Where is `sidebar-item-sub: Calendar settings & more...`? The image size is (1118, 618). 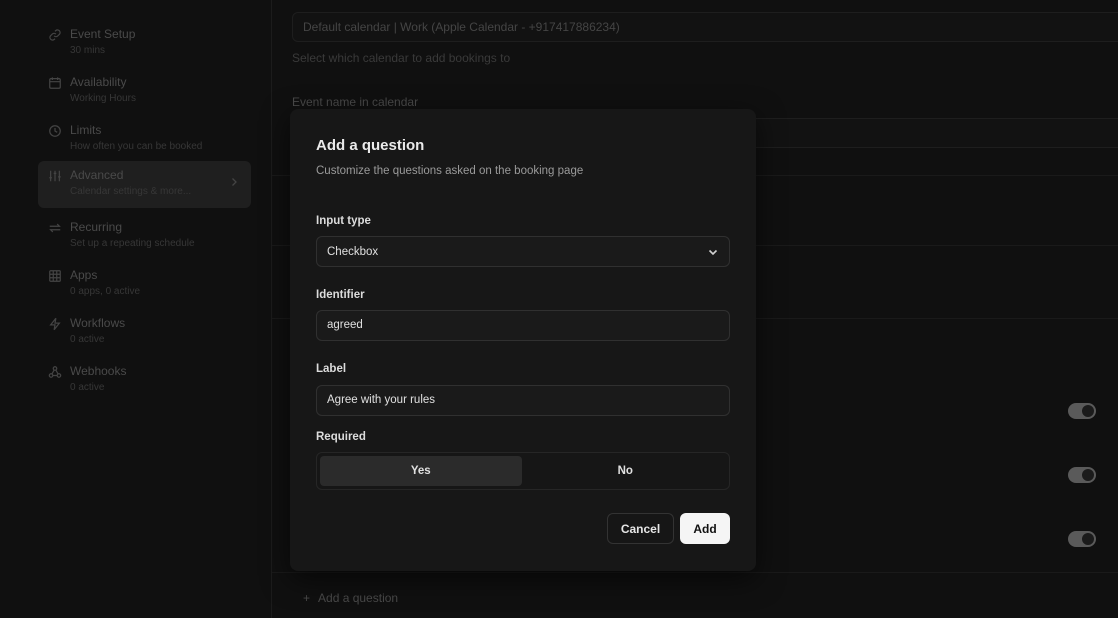
sidebar-item-sub: Calendar settings & more... is located at coordinates (131, 191).